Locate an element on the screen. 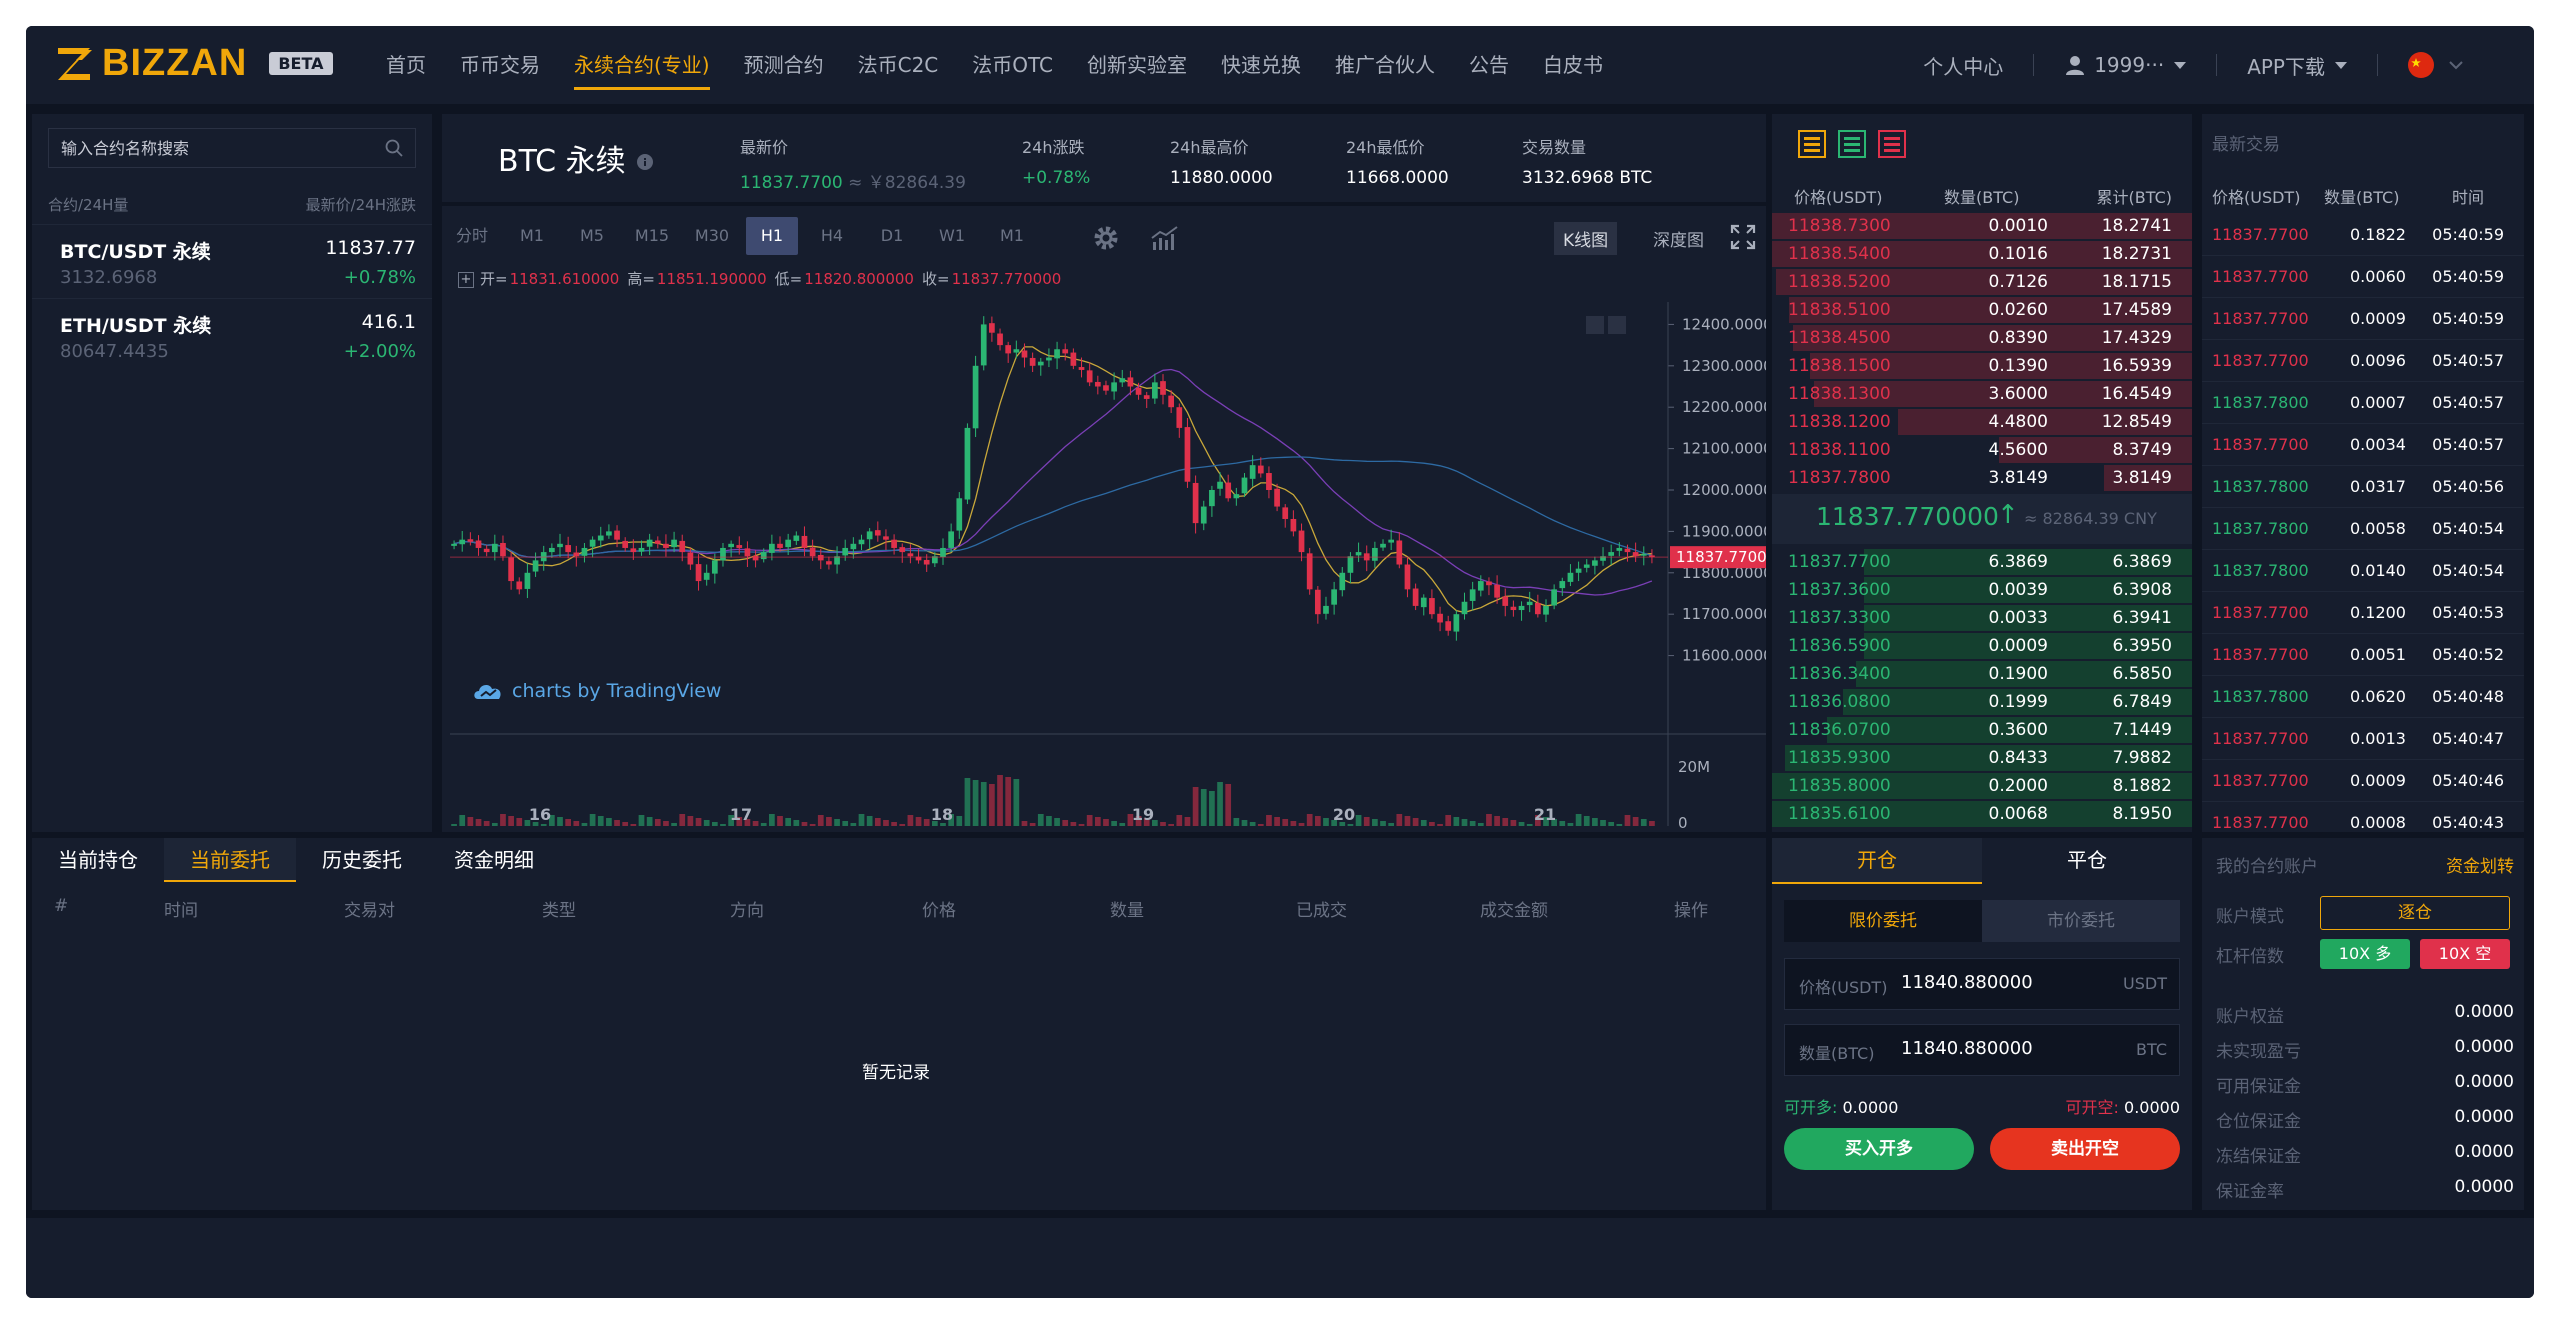 The image size is (2560, 1324). nav-item-10: 白皮书 is located at coordinates (1573, 65).